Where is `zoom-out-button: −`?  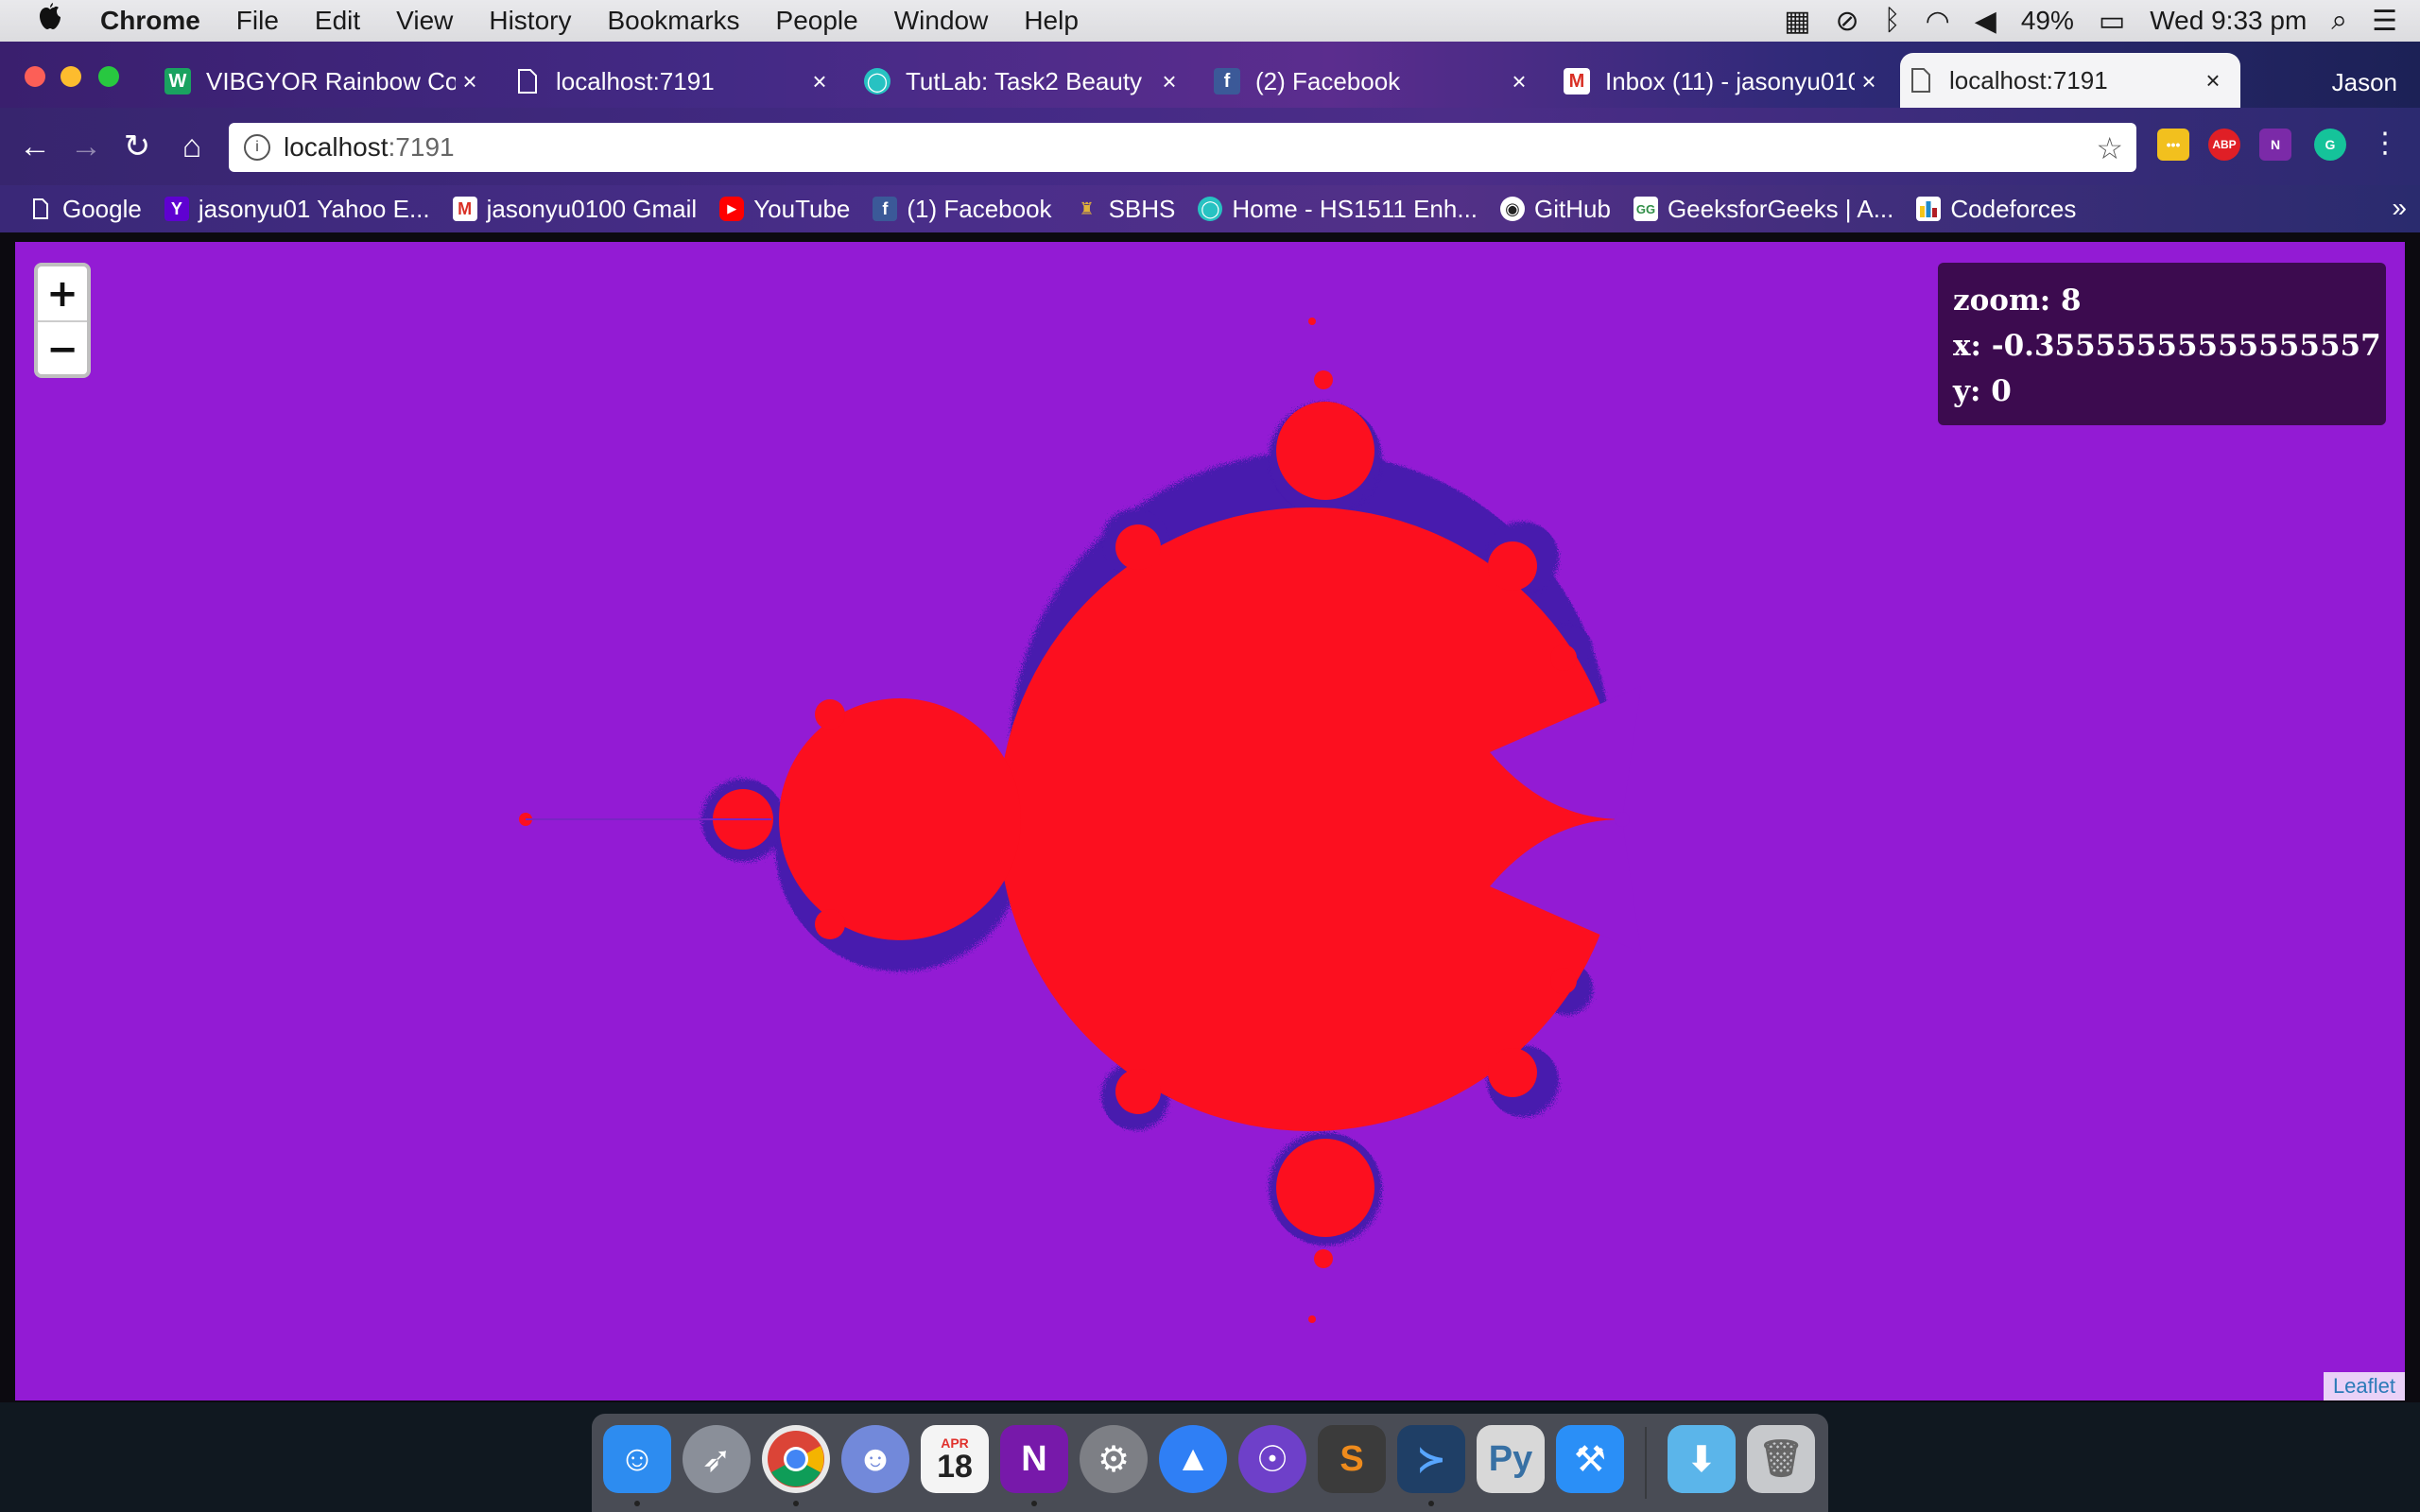 zoom-out-button: − is located at coordinates (63, 349).